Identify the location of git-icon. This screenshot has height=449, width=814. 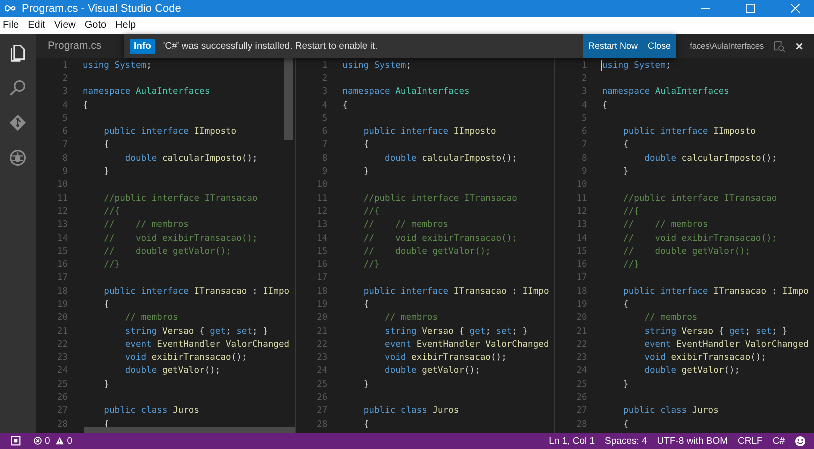
(18, 123).